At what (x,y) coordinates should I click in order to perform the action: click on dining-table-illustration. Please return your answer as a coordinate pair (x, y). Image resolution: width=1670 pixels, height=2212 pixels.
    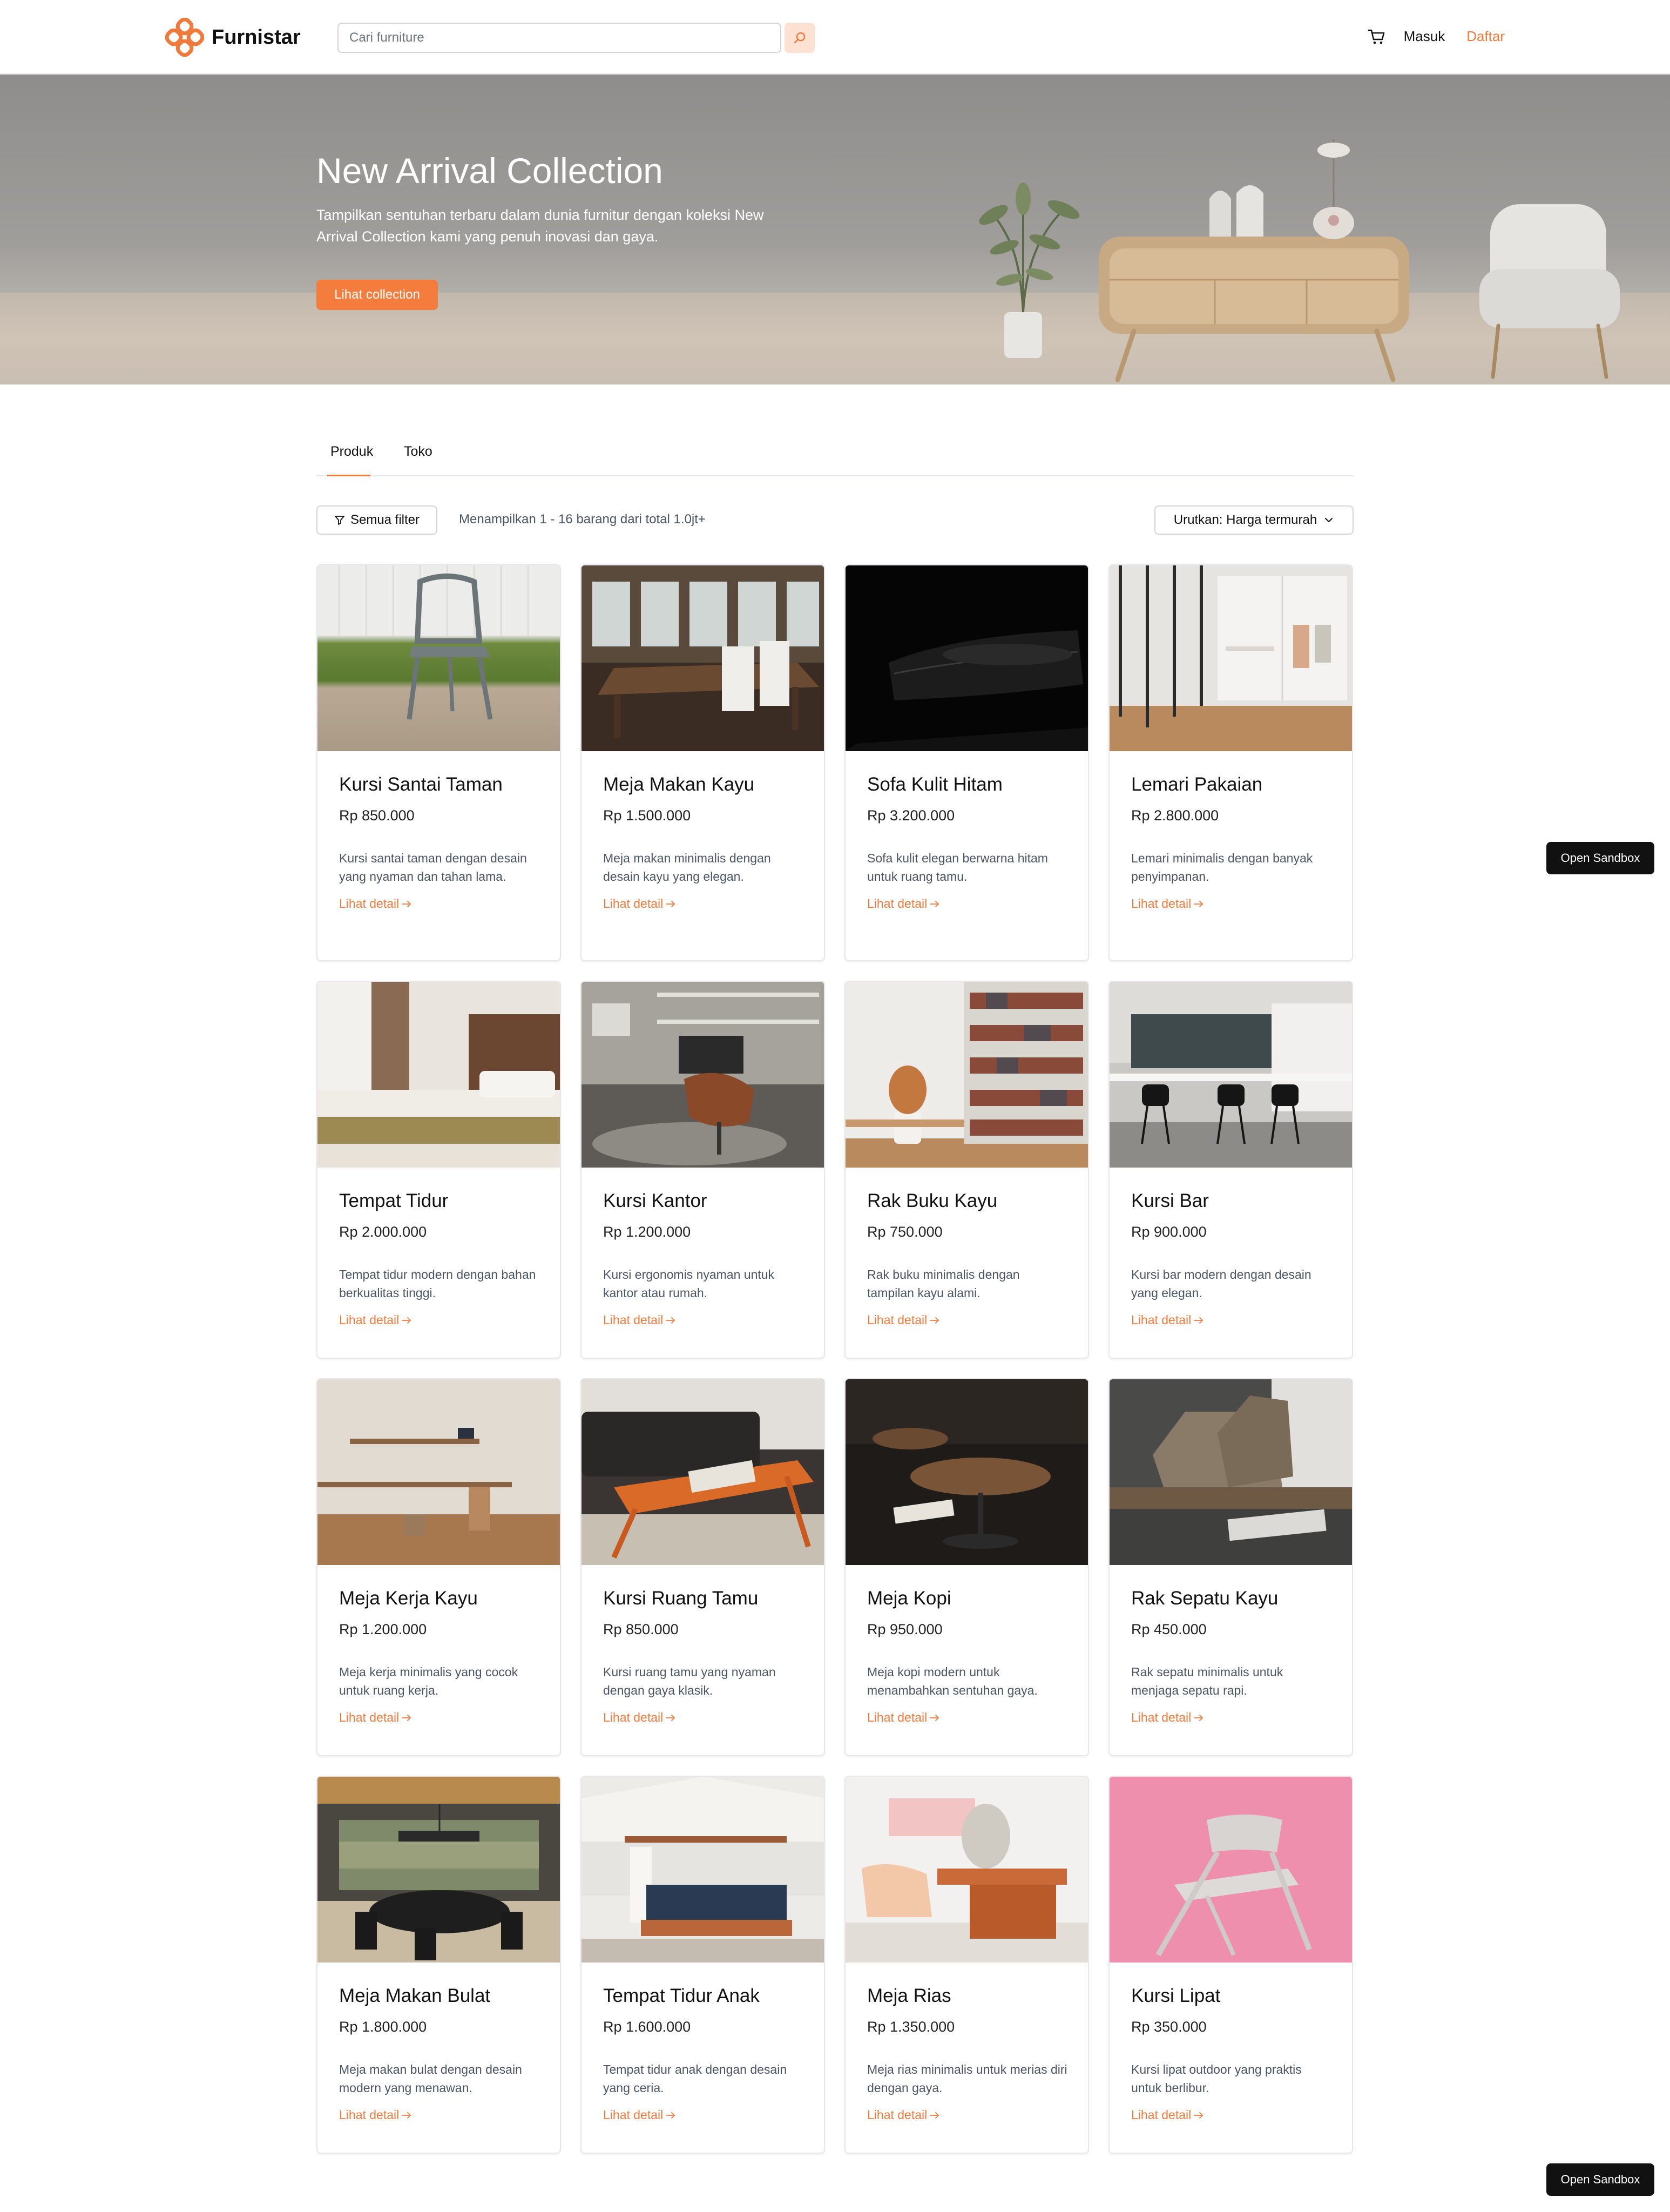
    Looking at the image, I should click on (703, 658).